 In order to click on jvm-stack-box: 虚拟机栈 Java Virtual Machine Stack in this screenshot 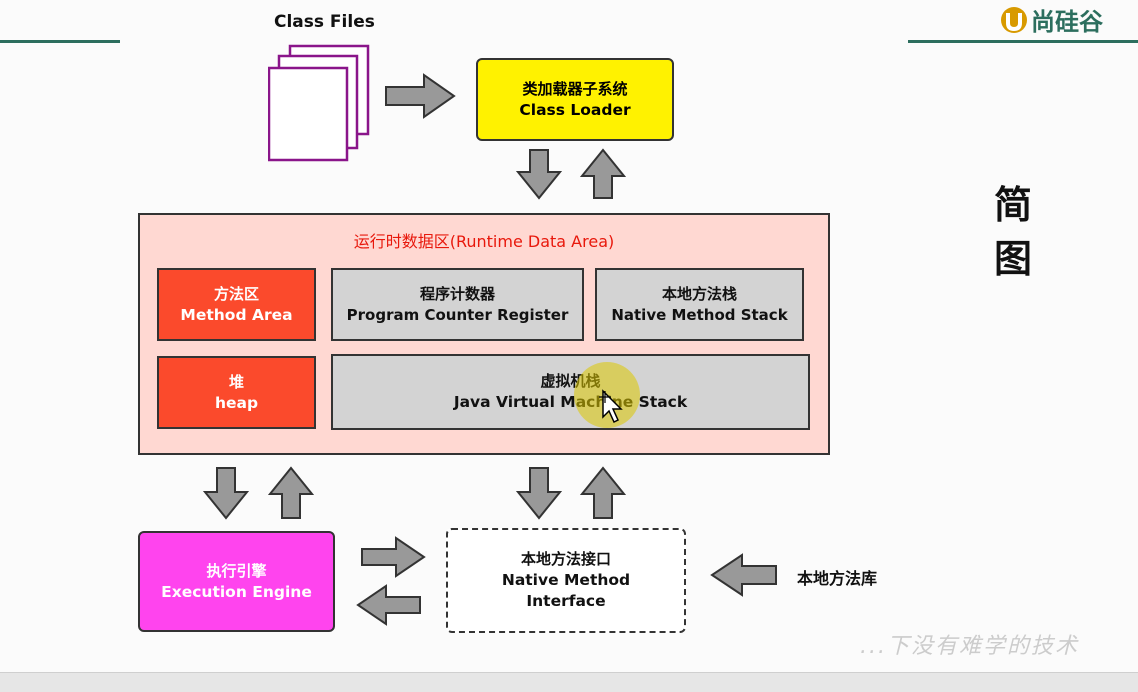, I will do `click(570, 392)`.